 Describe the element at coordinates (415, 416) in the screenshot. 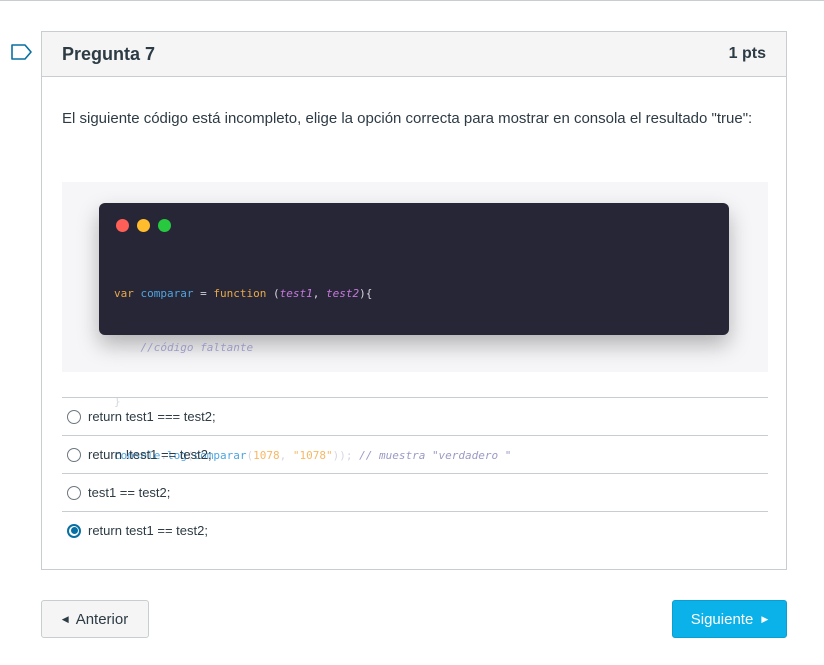

I see `answer-option: return test1 === test2;` at that location.